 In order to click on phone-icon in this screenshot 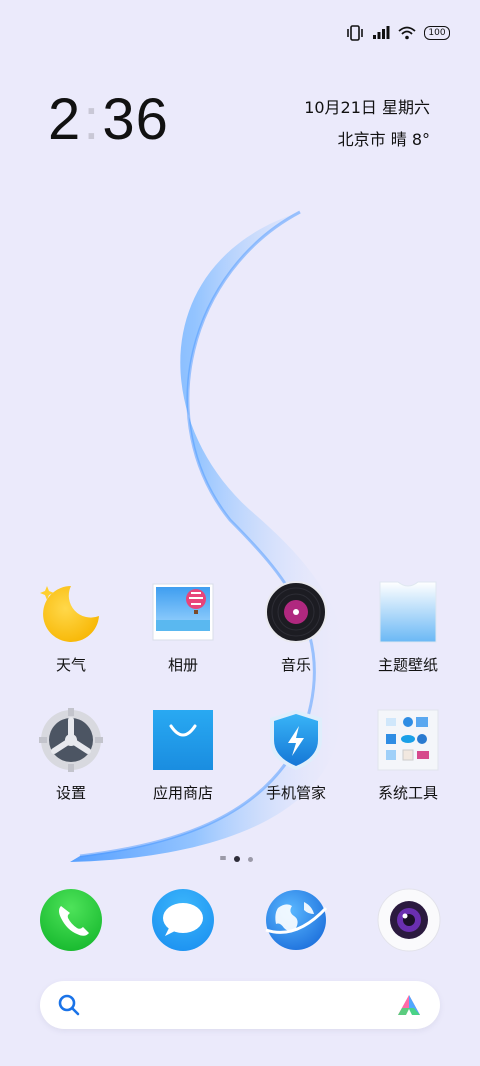, I will do `click(71, 920)`.